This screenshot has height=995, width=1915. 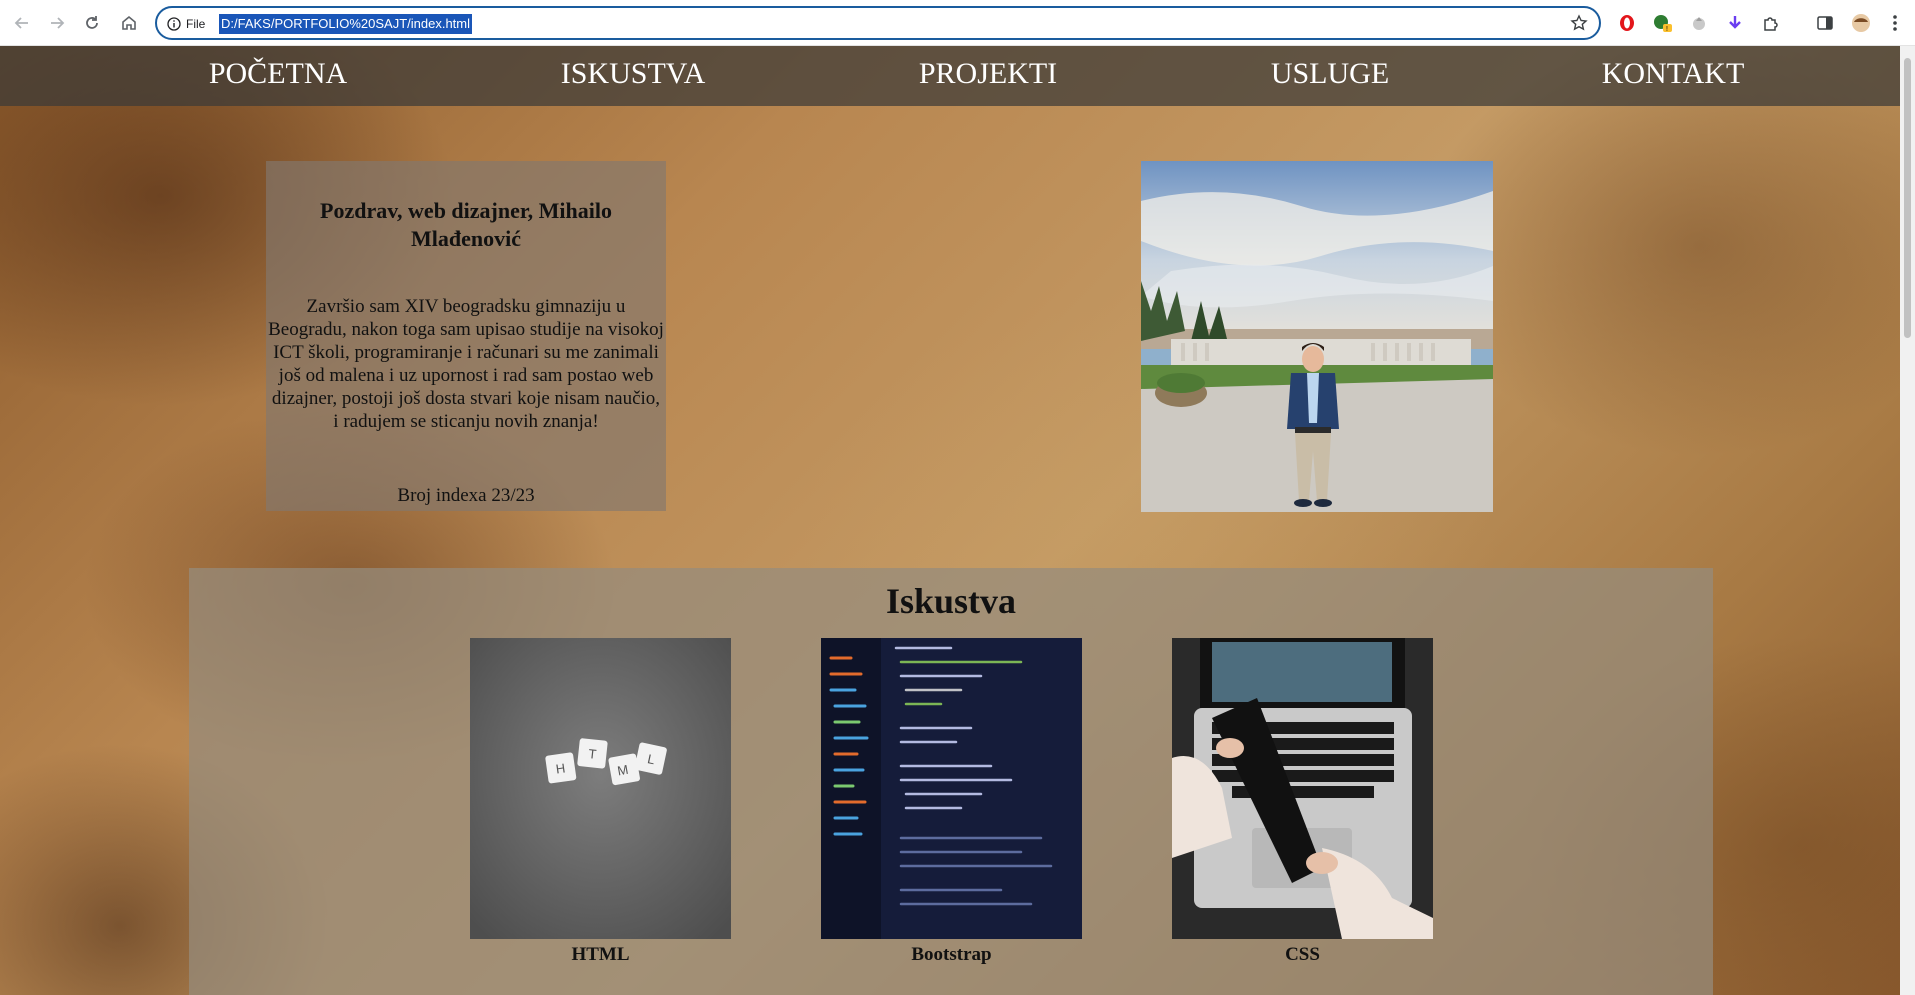 I want to click on index-number: Broj indexa 23/23, so click(x=466, y=495).